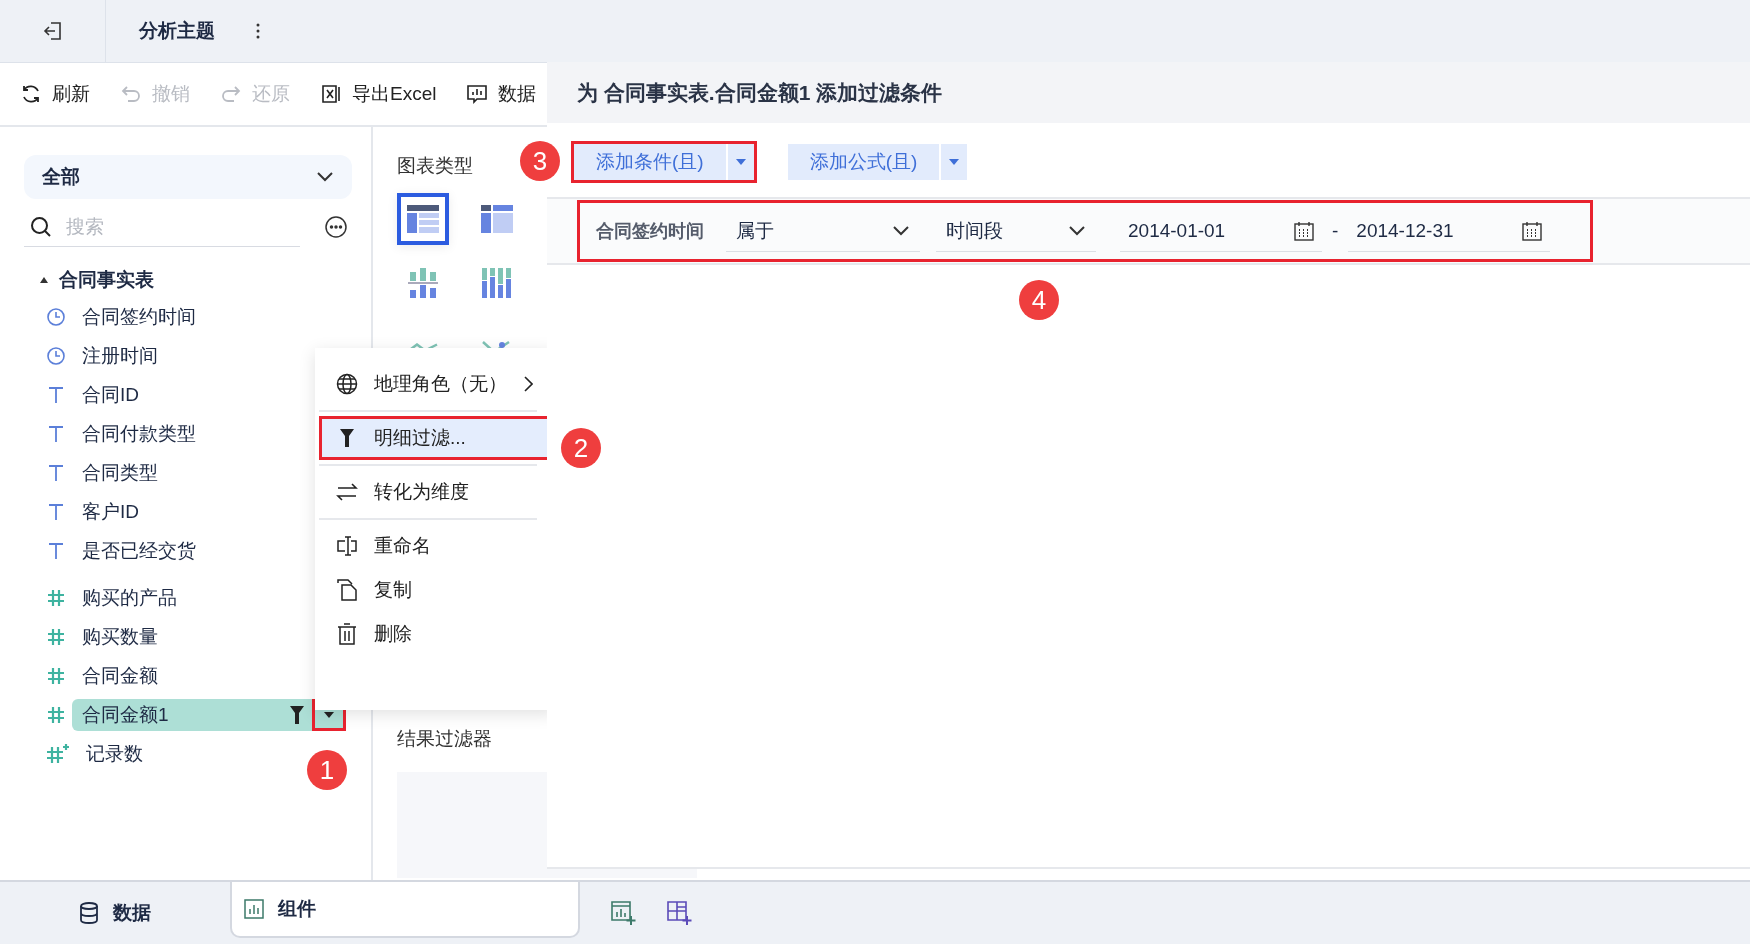  I want to click on menu-item: 删除, so click(435, 634).